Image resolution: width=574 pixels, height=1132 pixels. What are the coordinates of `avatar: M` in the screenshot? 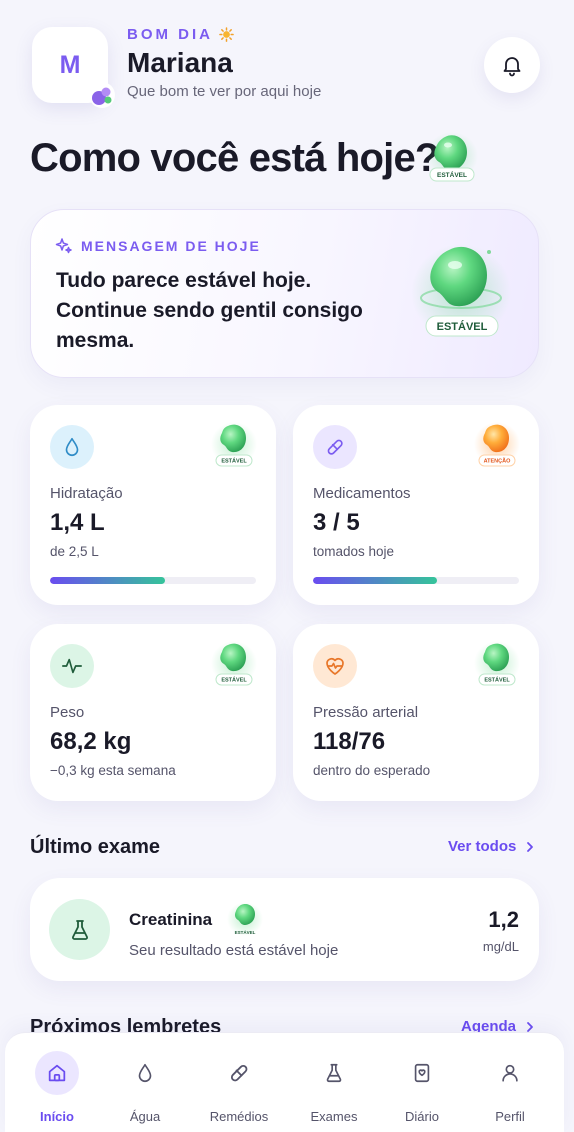 It's located at (73, 67).